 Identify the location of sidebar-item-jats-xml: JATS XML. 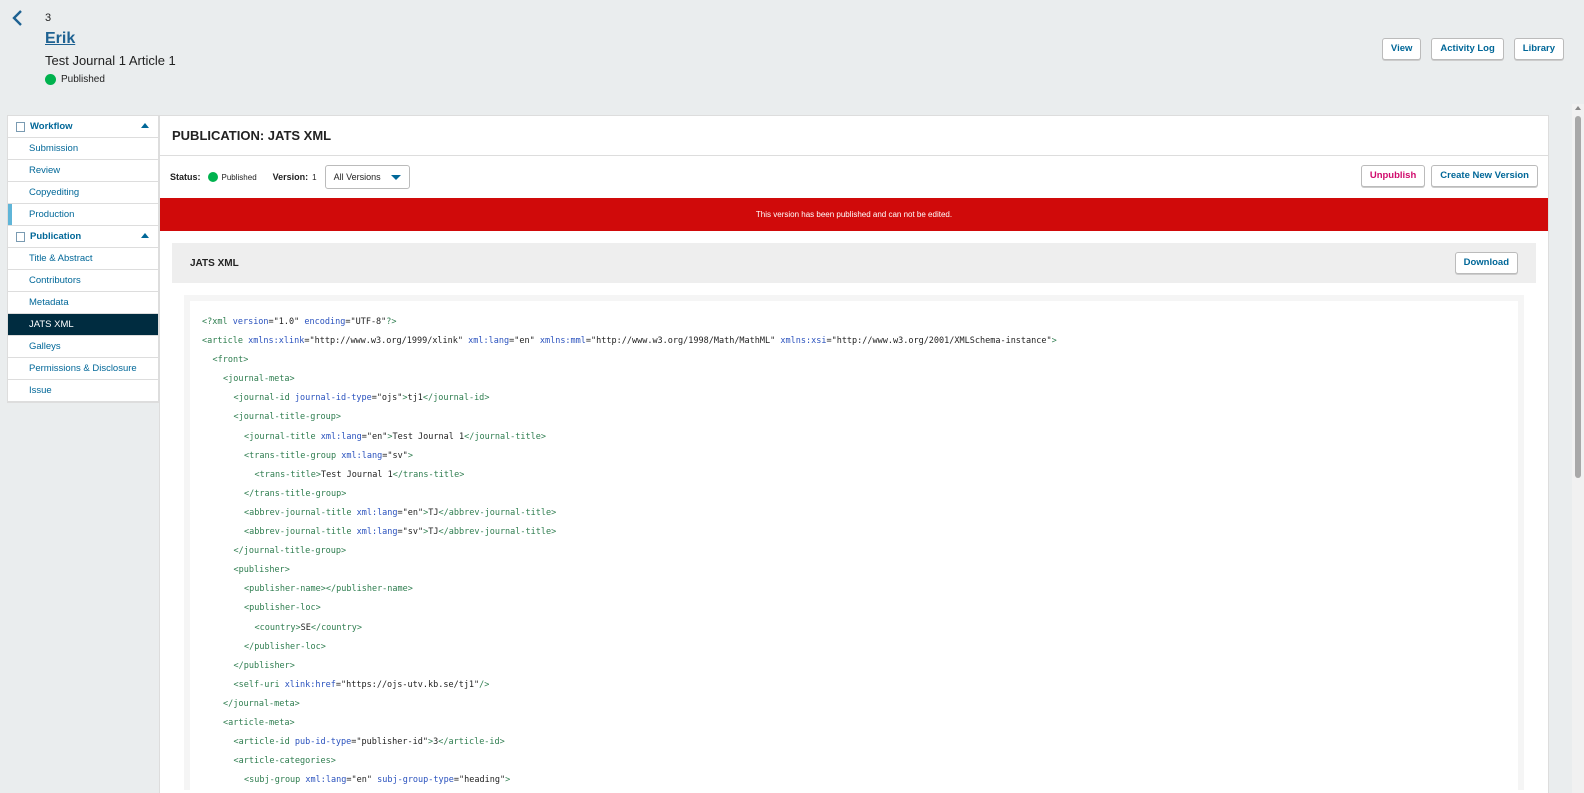
(83, 325).